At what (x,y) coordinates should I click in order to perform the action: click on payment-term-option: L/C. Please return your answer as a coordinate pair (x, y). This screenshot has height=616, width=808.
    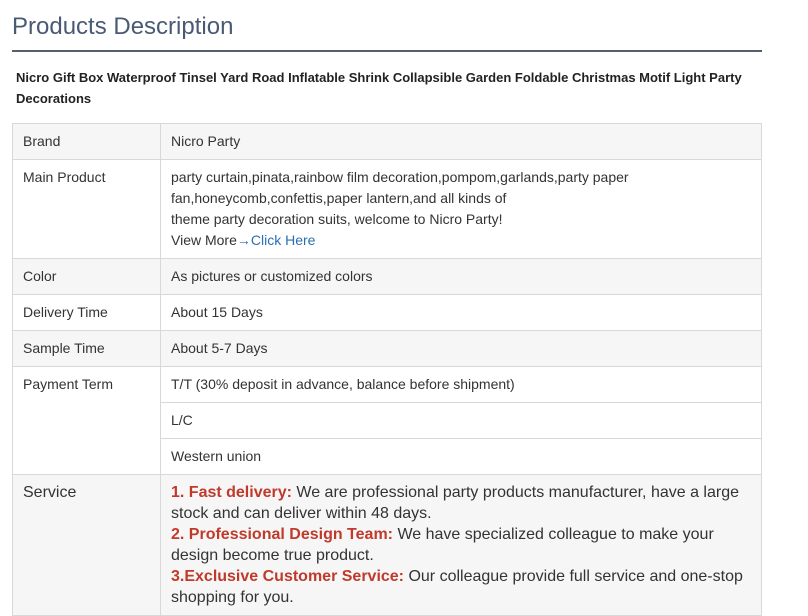
    Looking at the image, I should click on (461, 420).